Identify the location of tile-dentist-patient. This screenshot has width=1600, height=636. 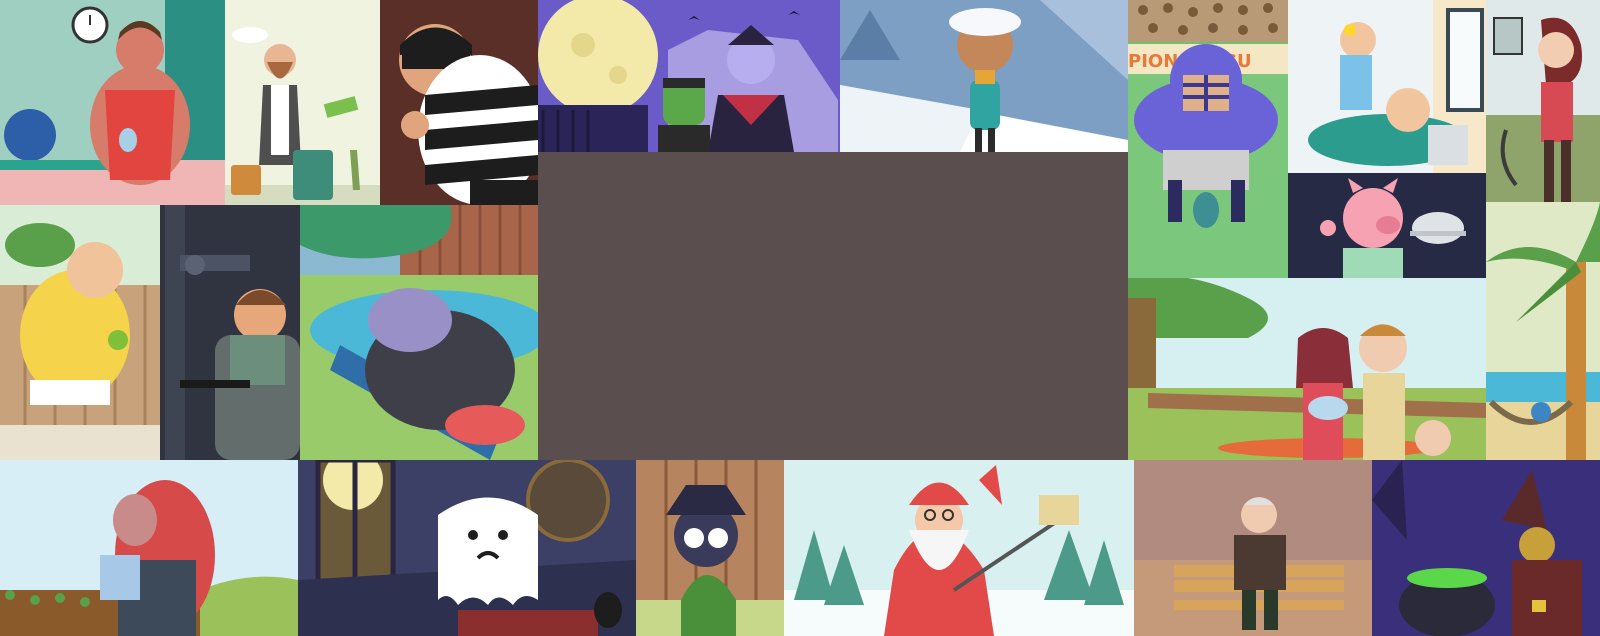
(1387, 86).